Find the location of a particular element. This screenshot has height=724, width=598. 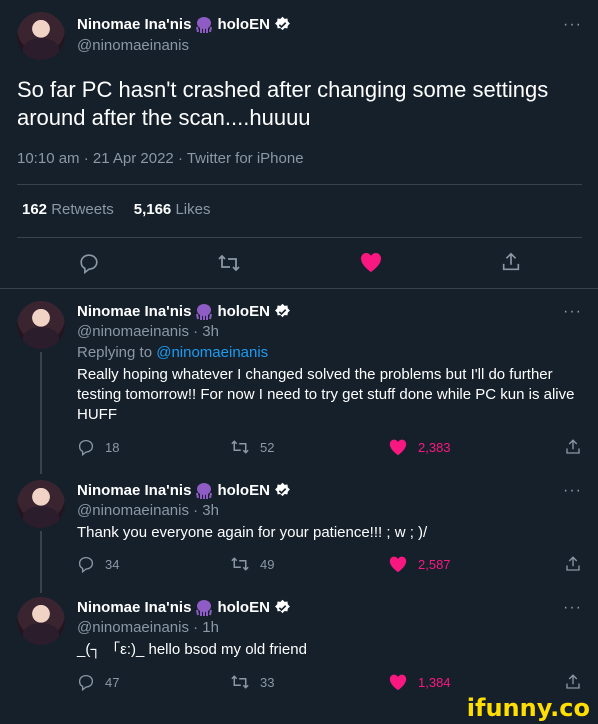

like-action: 2,383 is located at coordinates (419, 447).